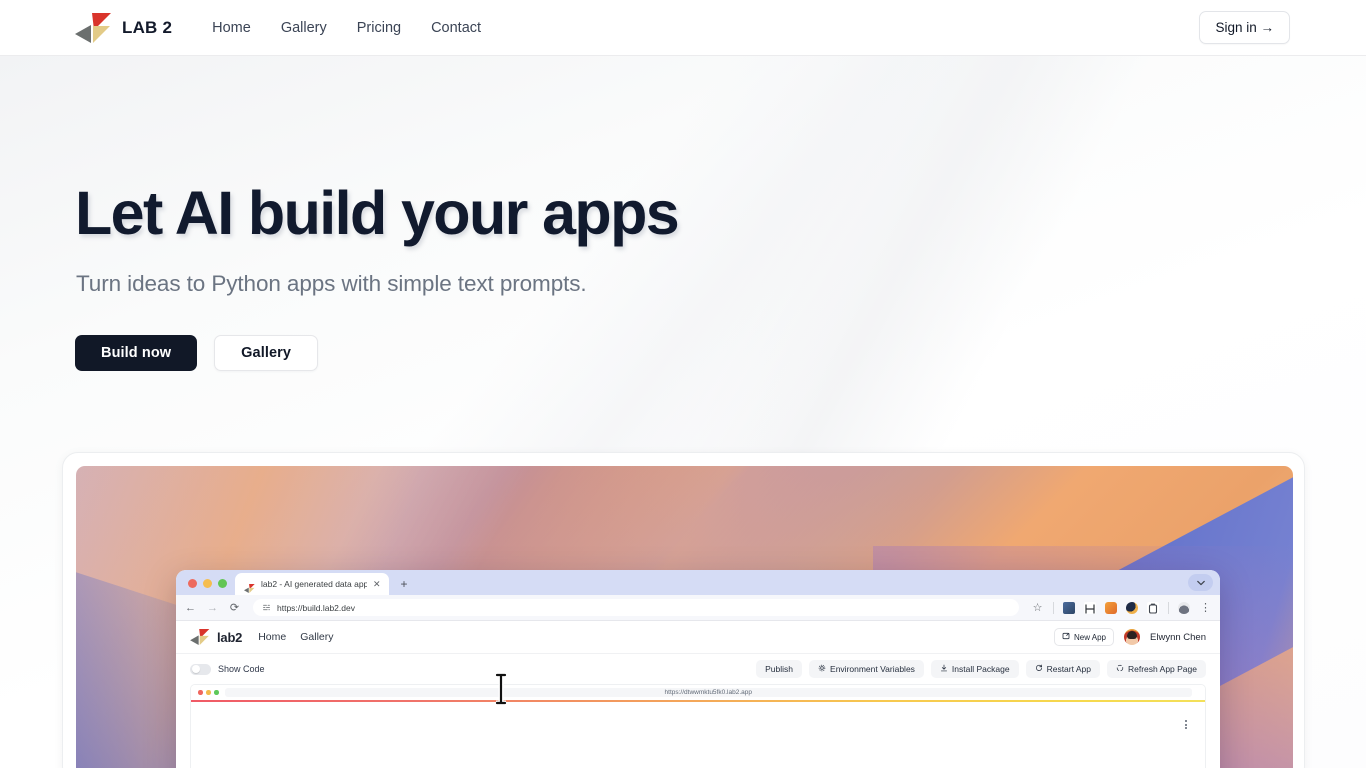 The height and width of the screenshot is (768, 1366). What do you see at coordinates (230, 637) in the screenshot?
I see `app-brand-name: lab2` at bounding box center [230, 637].